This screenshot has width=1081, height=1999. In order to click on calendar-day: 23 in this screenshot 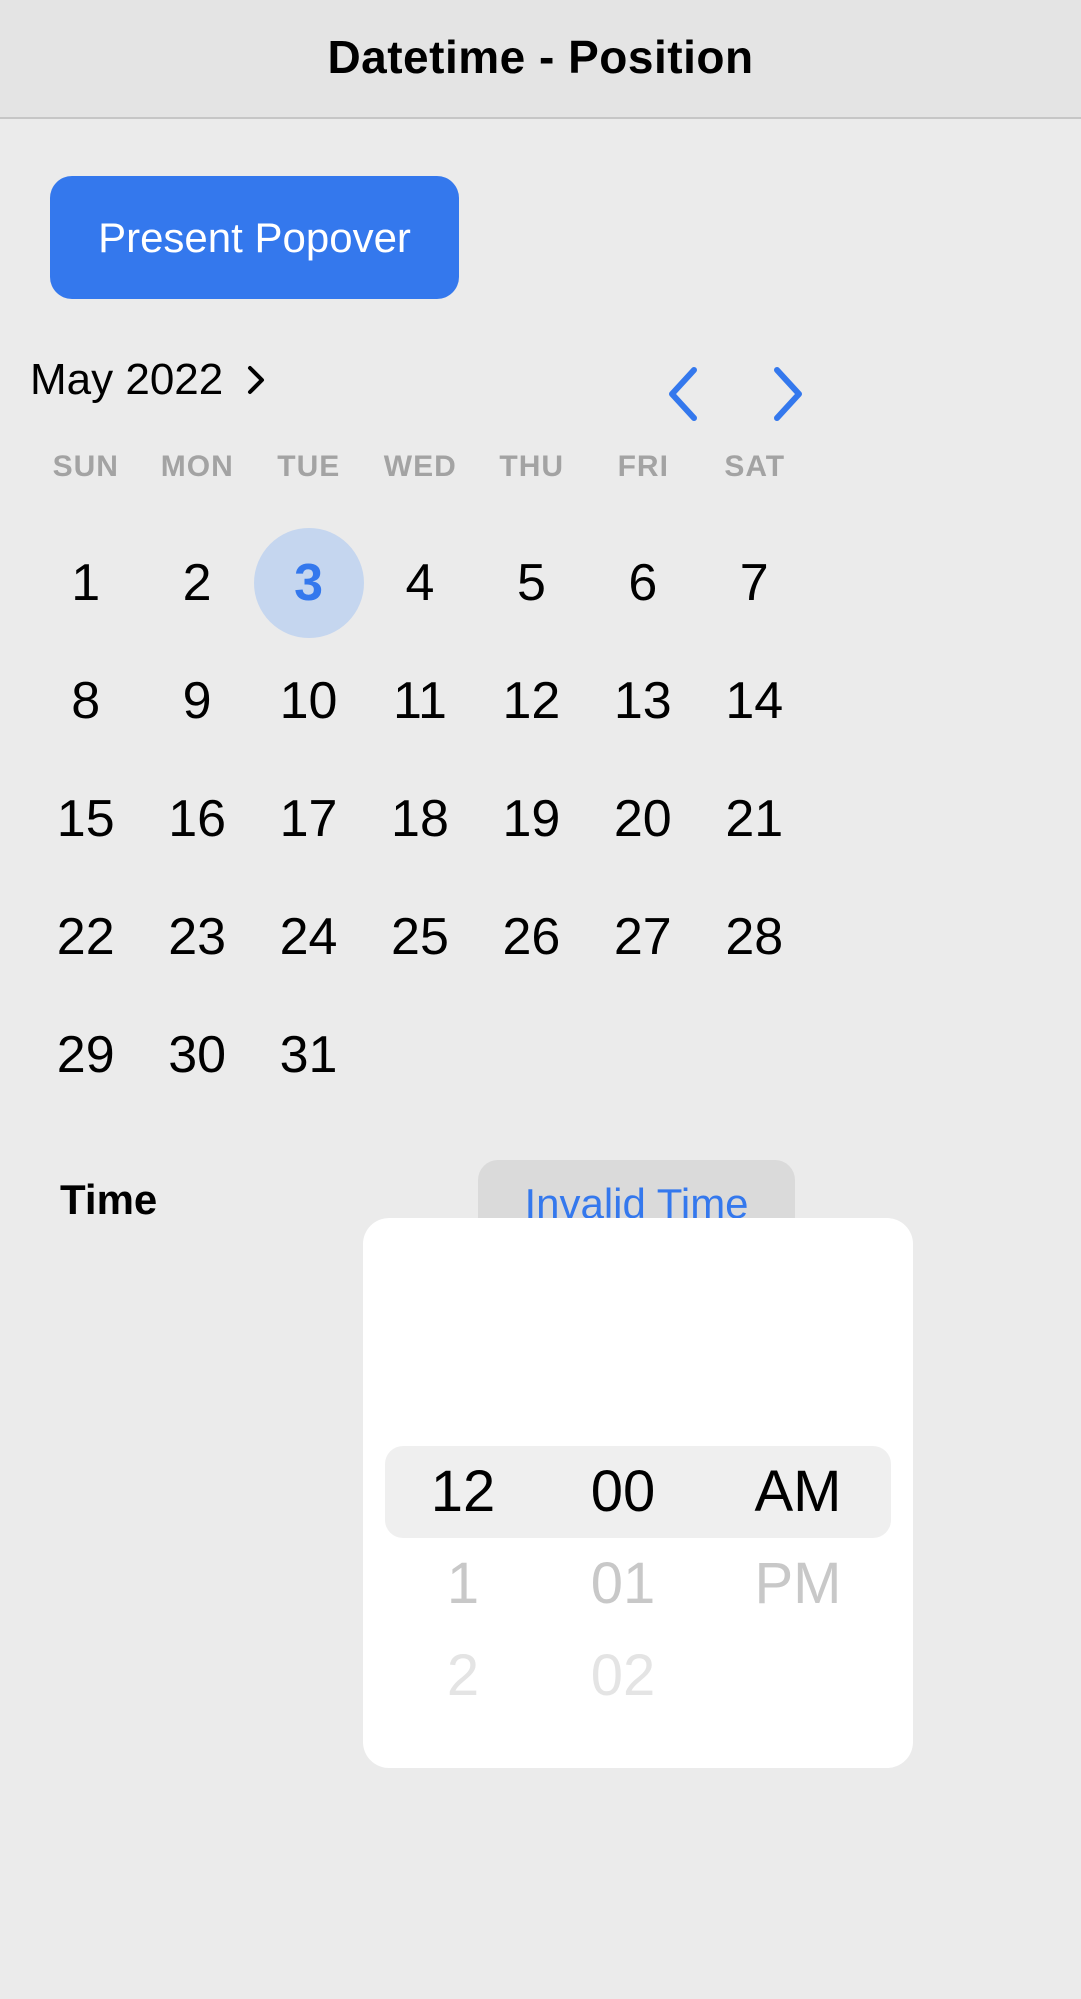, I will do `click(196, 937)`.